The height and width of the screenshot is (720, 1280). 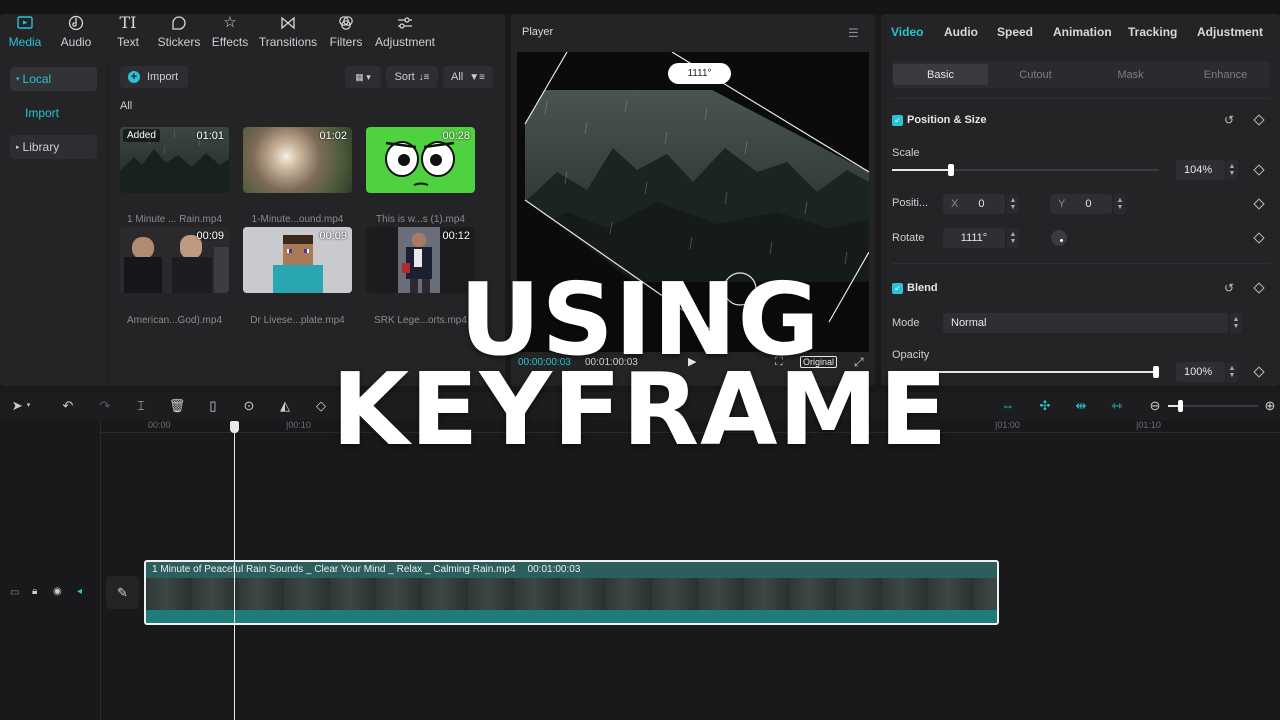 I want to click on filter-label: All, so click(x=457, y=77).